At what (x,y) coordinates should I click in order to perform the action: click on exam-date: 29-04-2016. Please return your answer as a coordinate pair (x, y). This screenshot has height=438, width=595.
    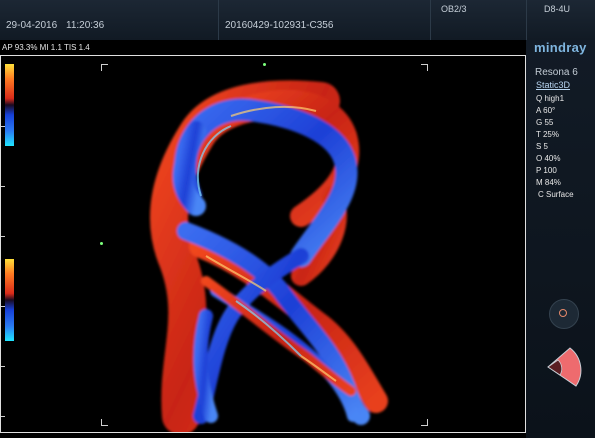
    Looking at the image, I should click on (32, 25).